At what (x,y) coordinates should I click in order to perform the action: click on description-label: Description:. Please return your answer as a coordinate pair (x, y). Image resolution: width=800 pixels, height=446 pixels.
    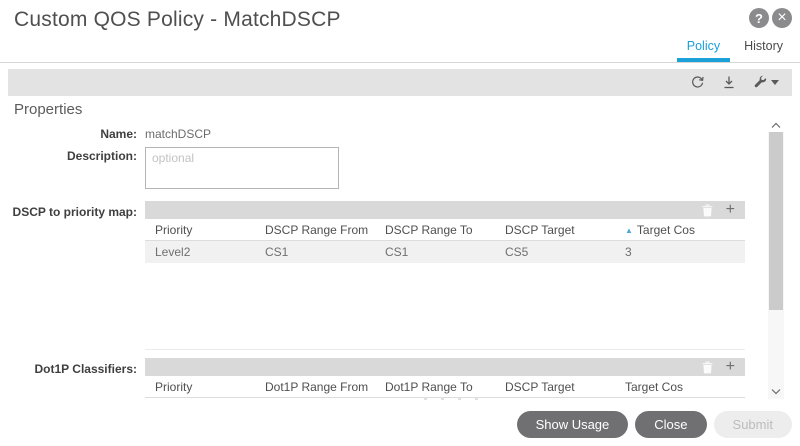
    Looking at the image, I should click on (101, 156).